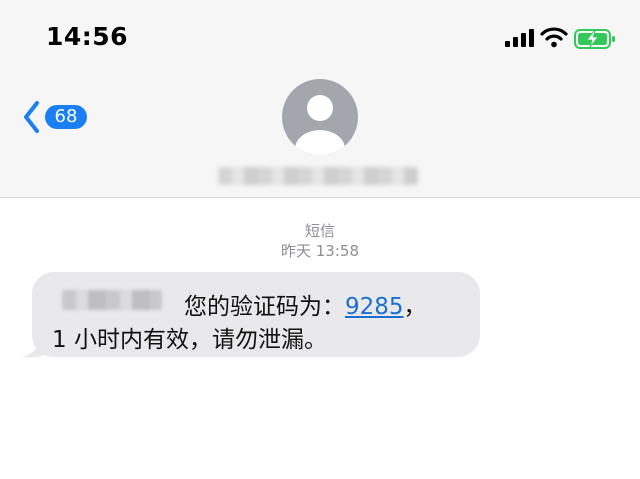 The height and width of the screenshot is (479, 640). Describe the element at coordinates (320, 117) in the screenshot. I see `avatar-icon` at that location.